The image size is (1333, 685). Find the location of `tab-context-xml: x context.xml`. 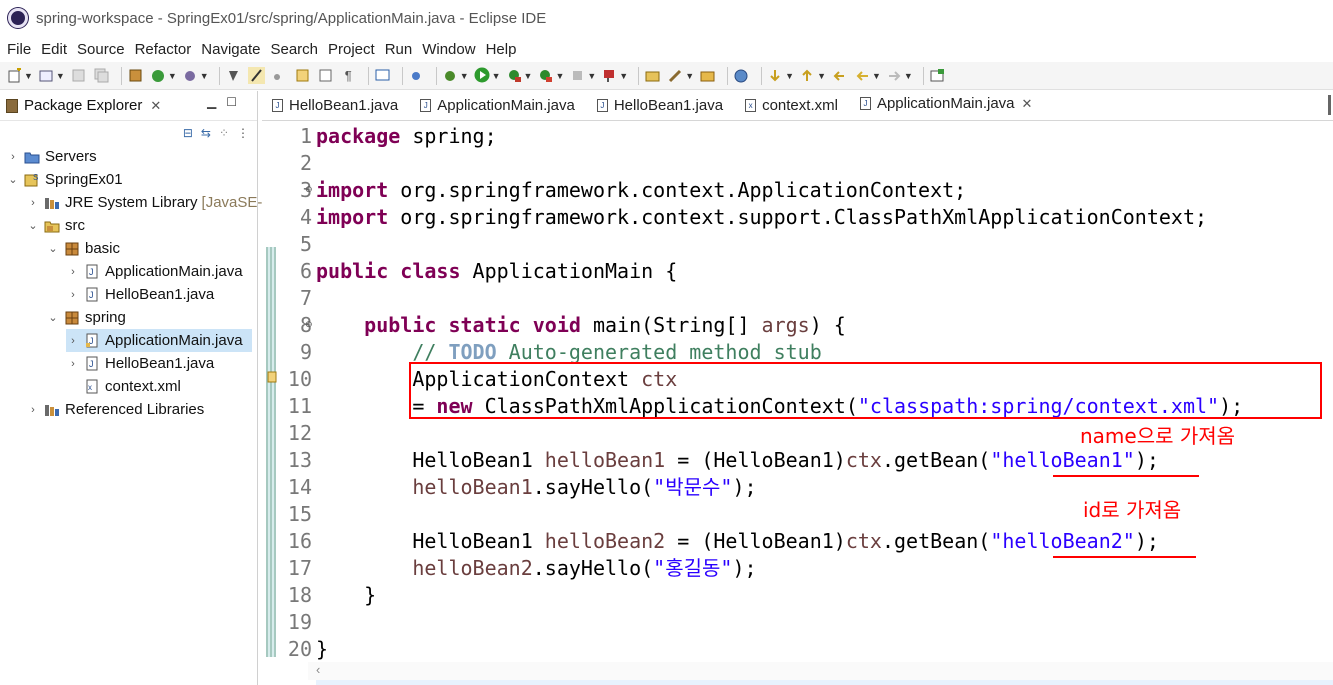

tab-context-xml: x context.xml is located at coordinates (792, 105).